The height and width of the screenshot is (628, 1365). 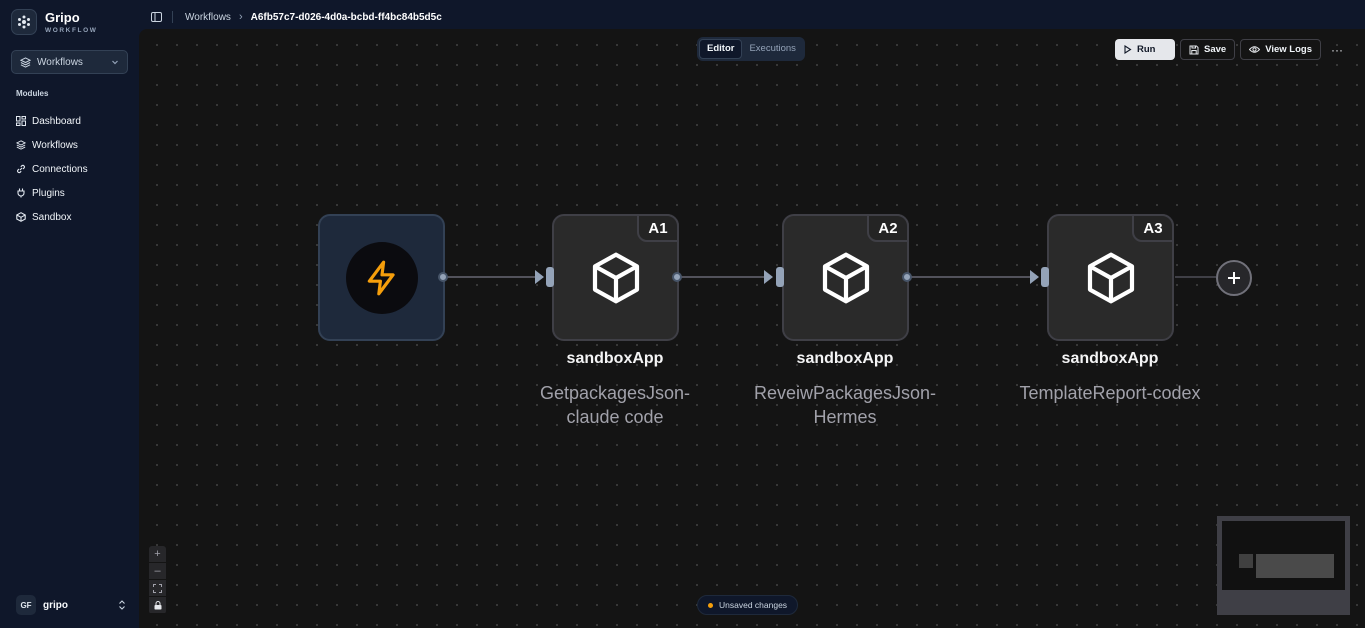 What do you see at coordinates (157, 554) in the screenshot?
I see `zoom-in-button: +` at bounding box center [157, 554].